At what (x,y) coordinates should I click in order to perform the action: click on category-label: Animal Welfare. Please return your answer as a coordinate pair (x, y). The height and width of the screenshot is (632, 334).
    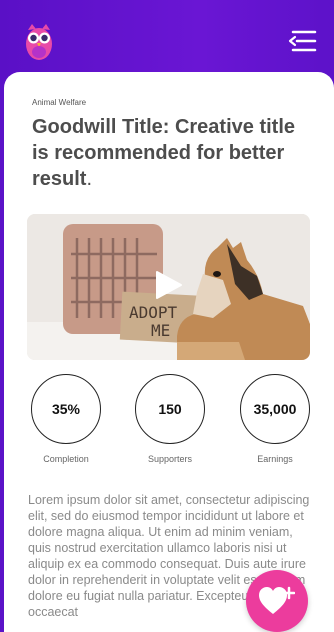
    Looking at the image, I should click on (59, 102).